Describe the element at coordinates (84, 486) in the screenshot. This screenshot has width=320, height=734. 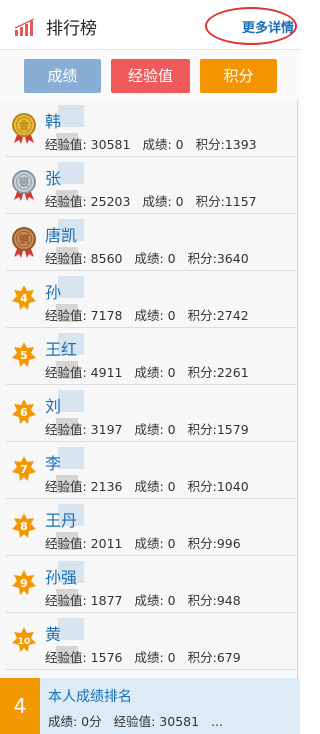
I see `exp-value: 经验值: 2136` at that location.